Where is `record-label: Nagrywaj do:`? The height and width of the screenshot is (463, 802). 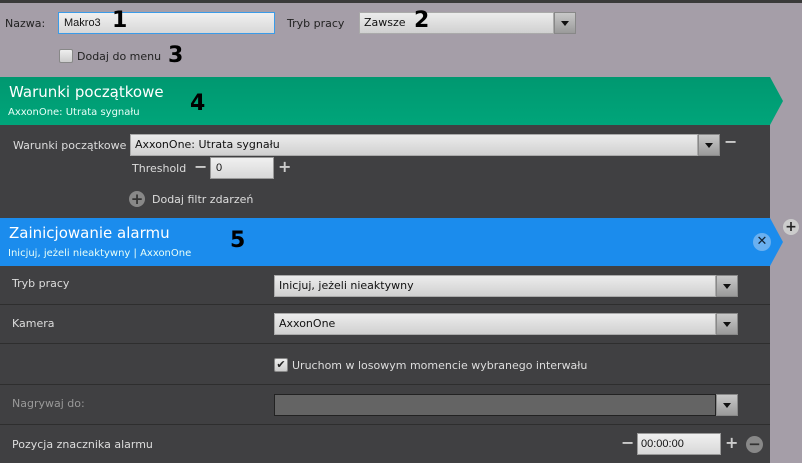 record-label: Nagrywaj do: is located at coordinates (48, 403).